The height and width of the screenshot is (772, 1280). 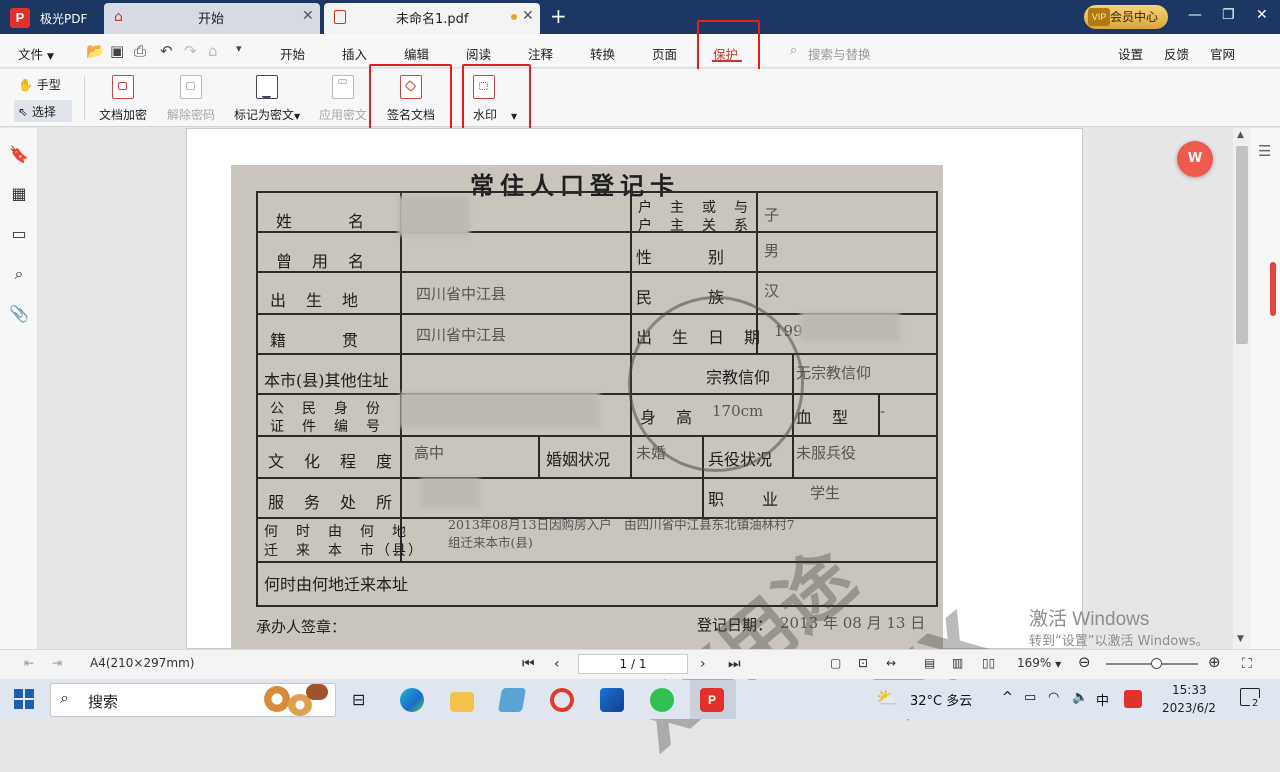 I want to click on jiguang-pdf-icon: P, so click(x=712, y=700).